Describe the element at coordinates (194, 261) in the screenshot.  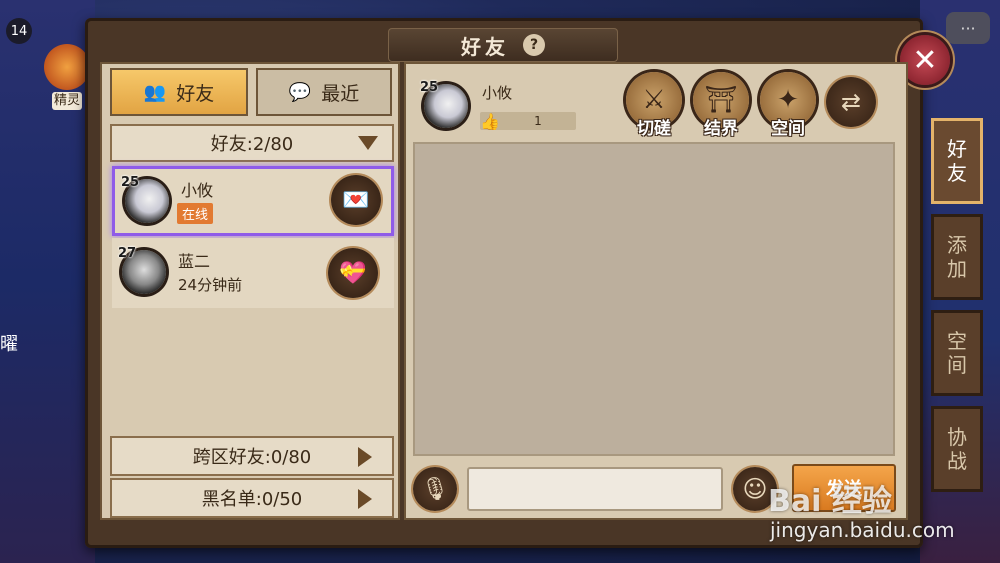
I see `friend-name: 蓝二` at that location.